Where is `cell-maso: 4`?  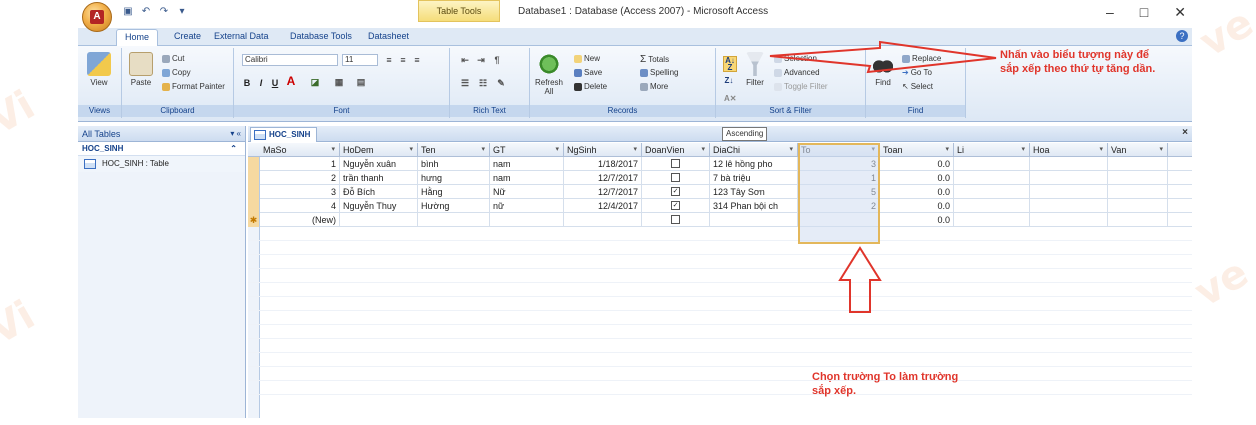
cell-maso: 4 is located at coordinates (300, 206).